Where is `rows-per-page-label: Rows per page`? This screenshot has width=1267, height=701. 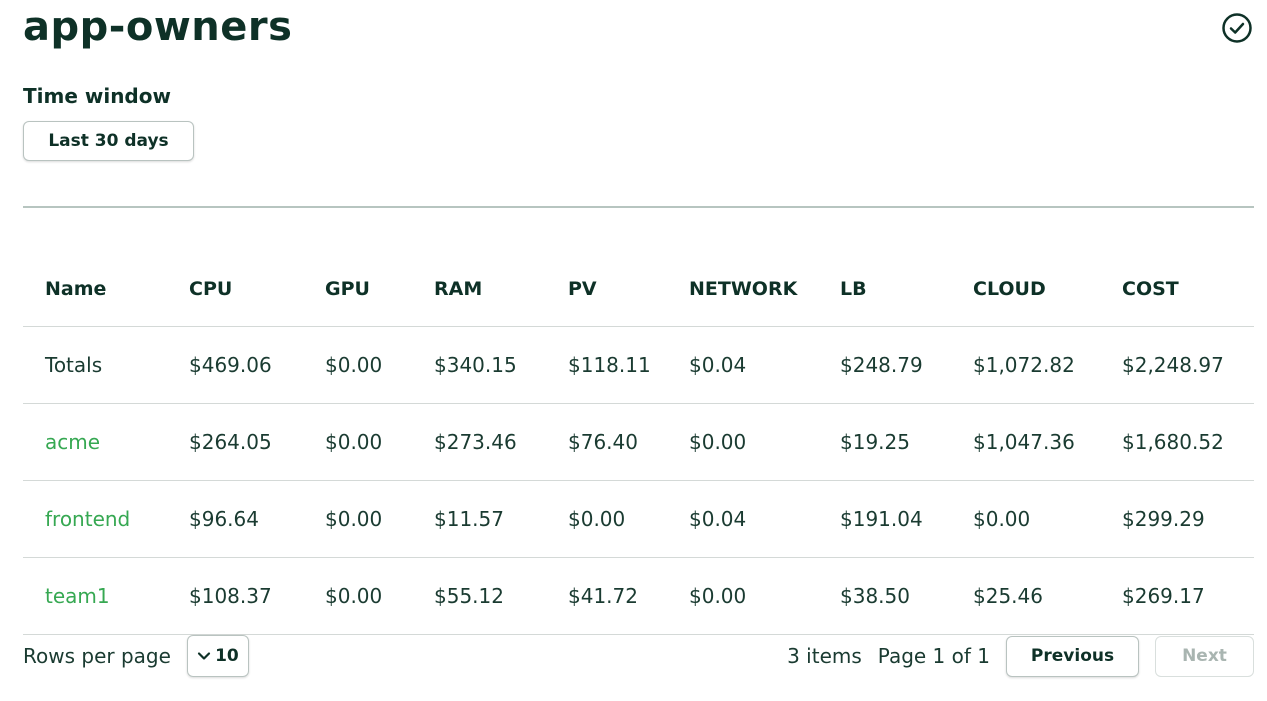
rows-per-page-label: Rows per page is located at coordinates (97, 656).